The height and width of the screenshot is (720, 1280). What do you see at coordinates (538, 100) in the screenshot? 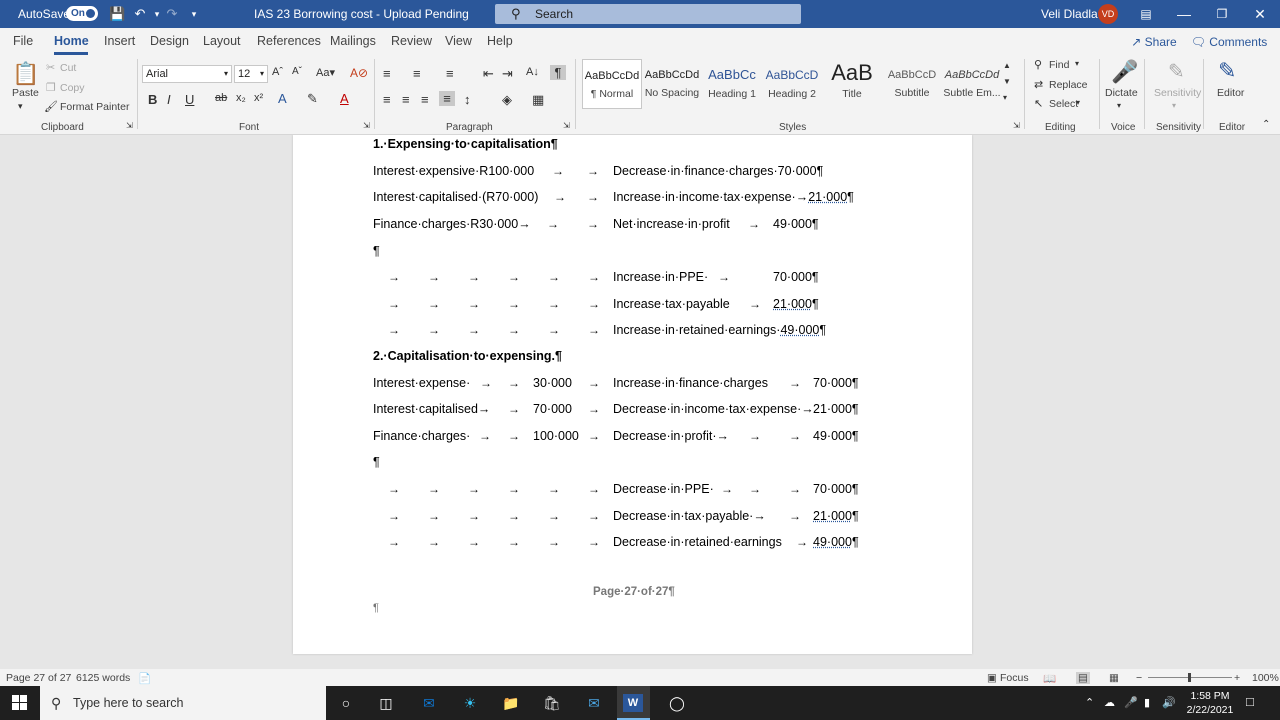
I see `borders-icon: ▦` at bounding box center [538, 100].